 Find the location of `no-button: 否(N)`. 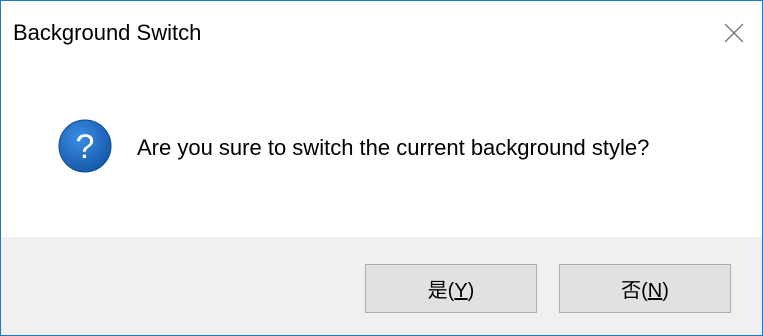

no-button: 否(N) is located at coordinates (645, 288).